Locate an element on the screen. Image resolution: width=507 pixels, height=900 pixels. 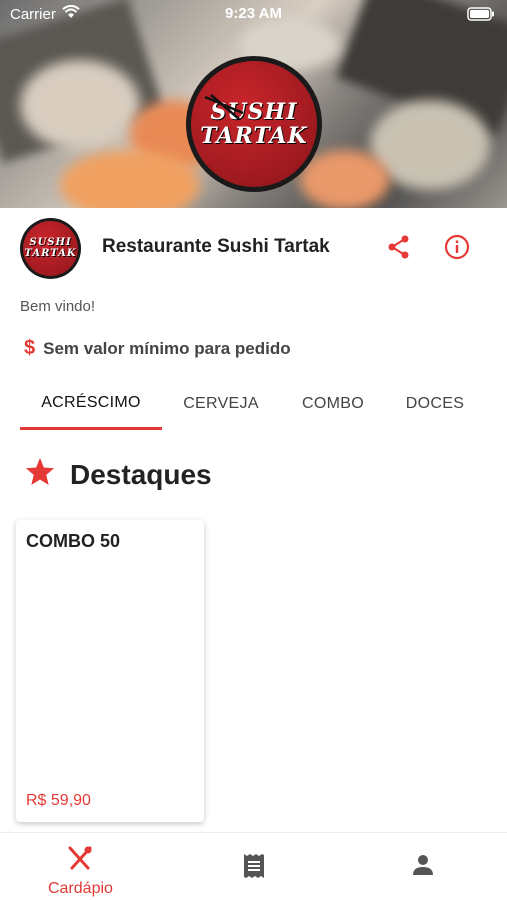
product-card: COMBO 50 R$ 59,90 is located at coordinates (110, 671).